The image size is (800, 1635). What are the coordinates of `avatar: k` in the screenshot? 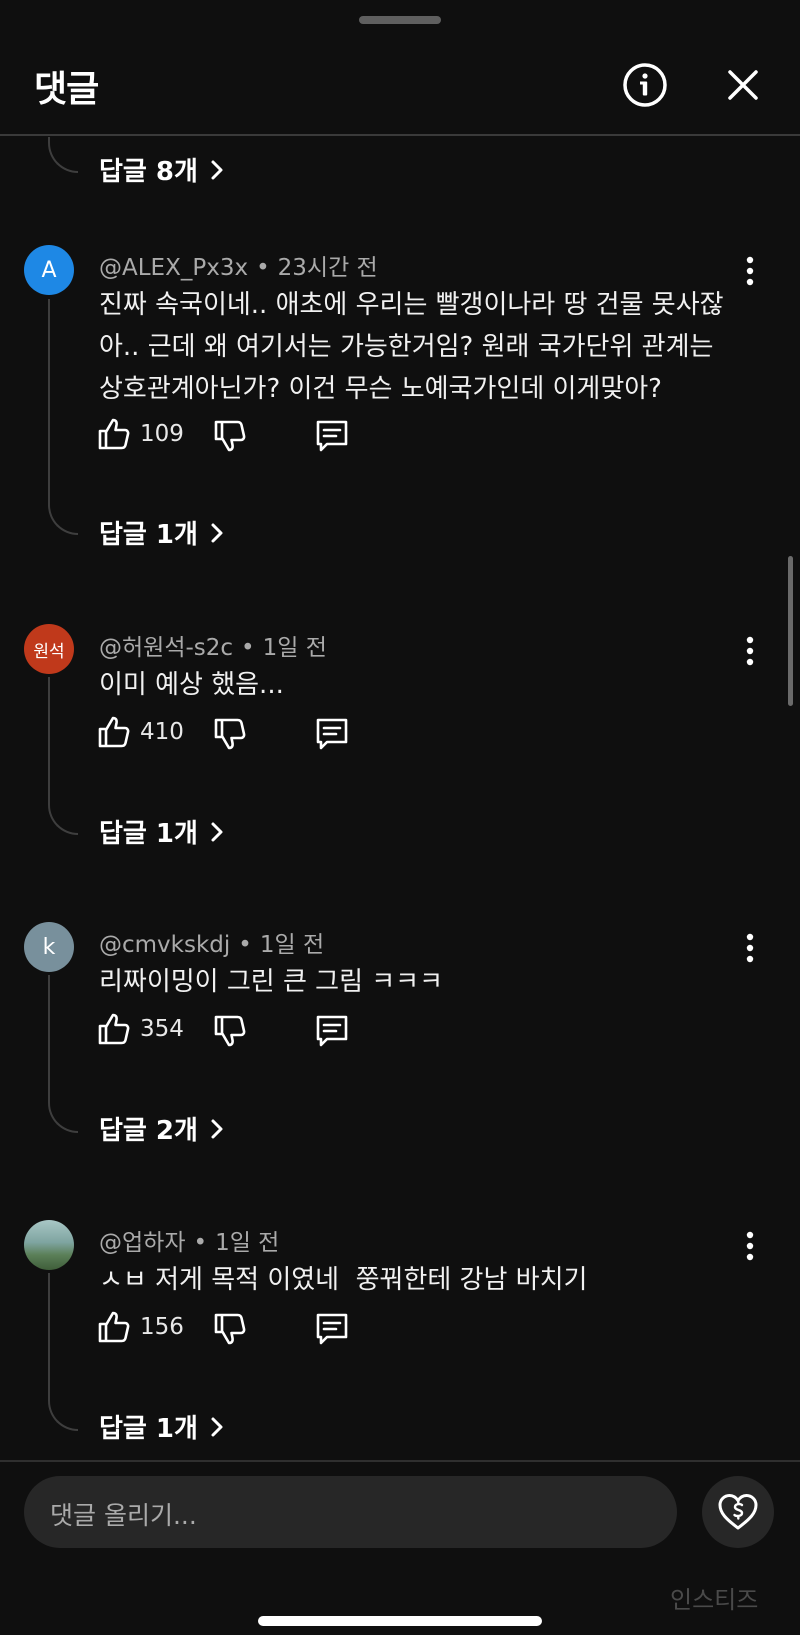 It's located at (49, 947).